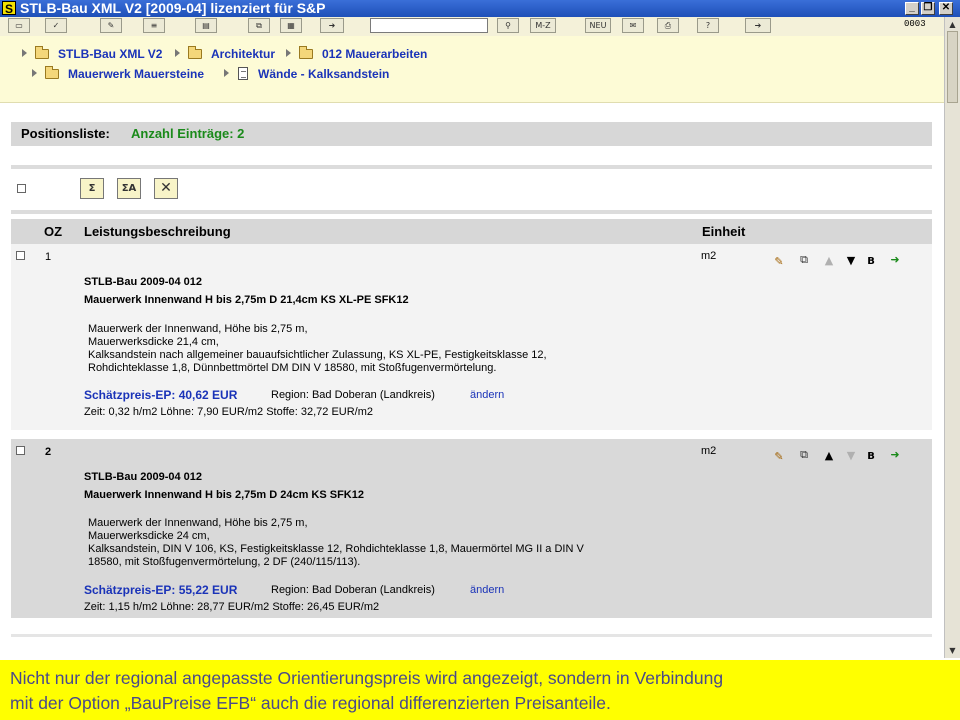 The image size is (960, 720). I want to click on toolbar-new-icon: ▭, so click(19, 25).